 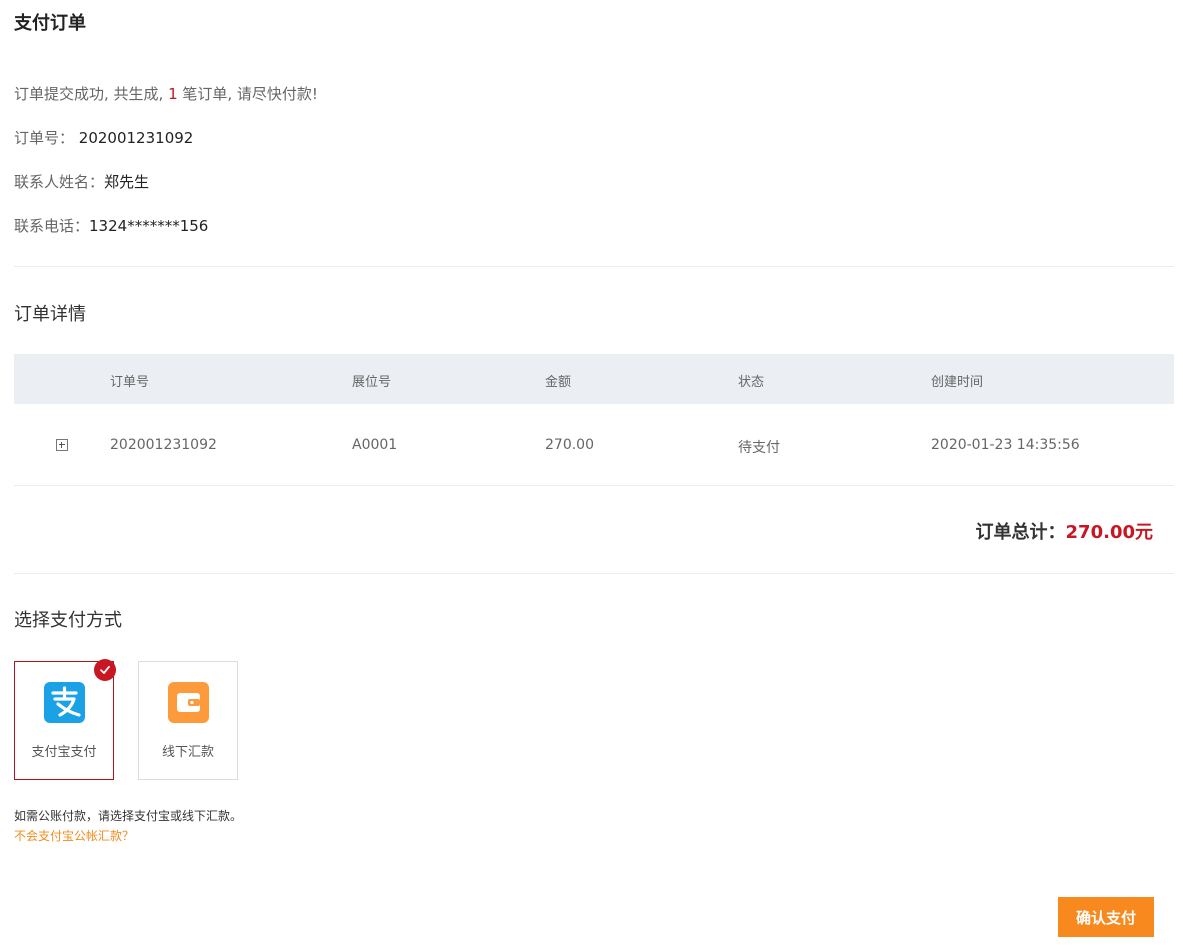 What do you see at coordinates (173, 94) in the screenshot?
I see `order-count: 1` at bounding box center [173, 94].